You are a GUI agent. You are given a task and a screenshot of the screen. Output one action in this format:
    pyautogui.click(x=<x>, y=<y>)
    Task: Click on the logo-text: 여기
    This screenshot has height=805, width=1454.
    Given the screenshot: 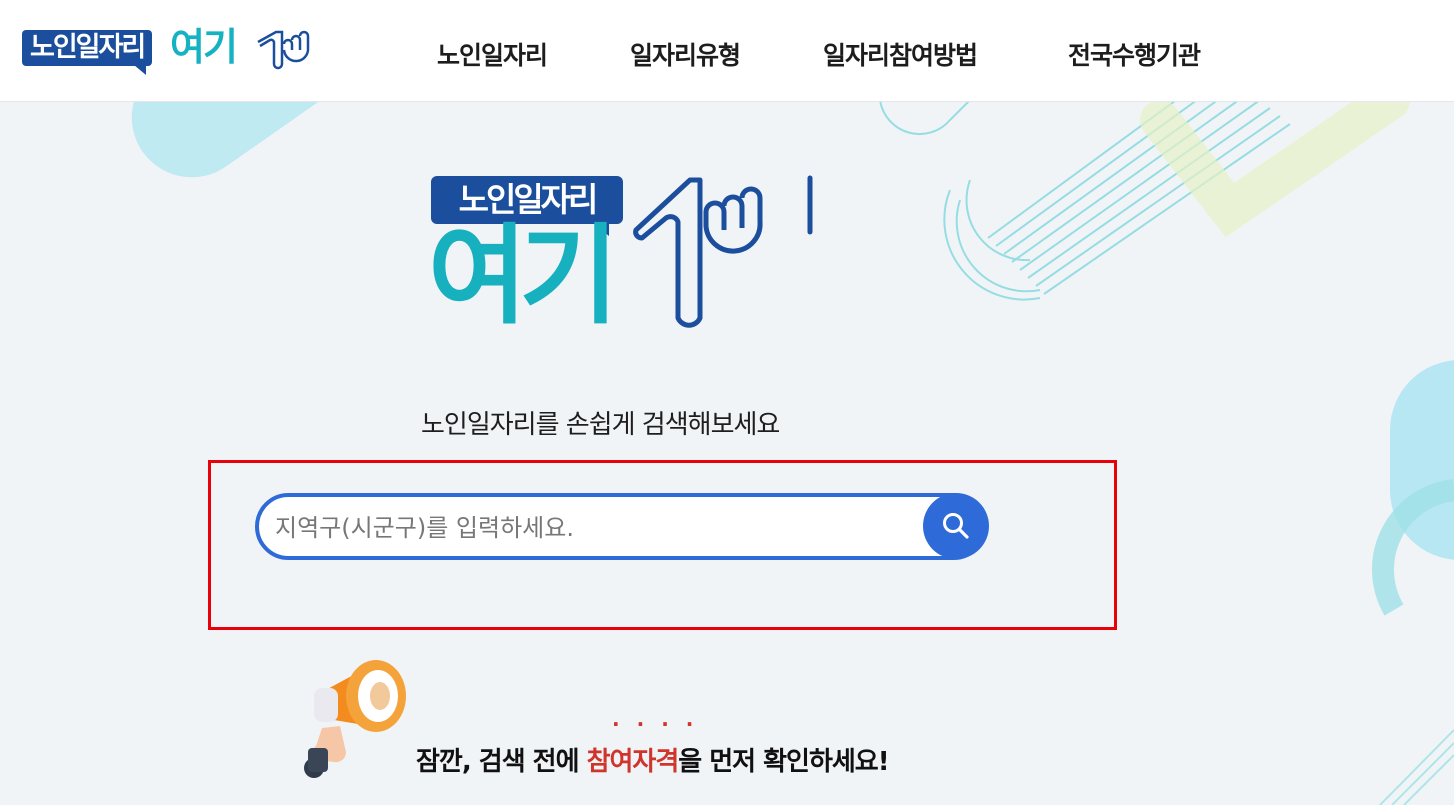 What is the action you would take?
    pyautogui.click(x=204, y=47)
    